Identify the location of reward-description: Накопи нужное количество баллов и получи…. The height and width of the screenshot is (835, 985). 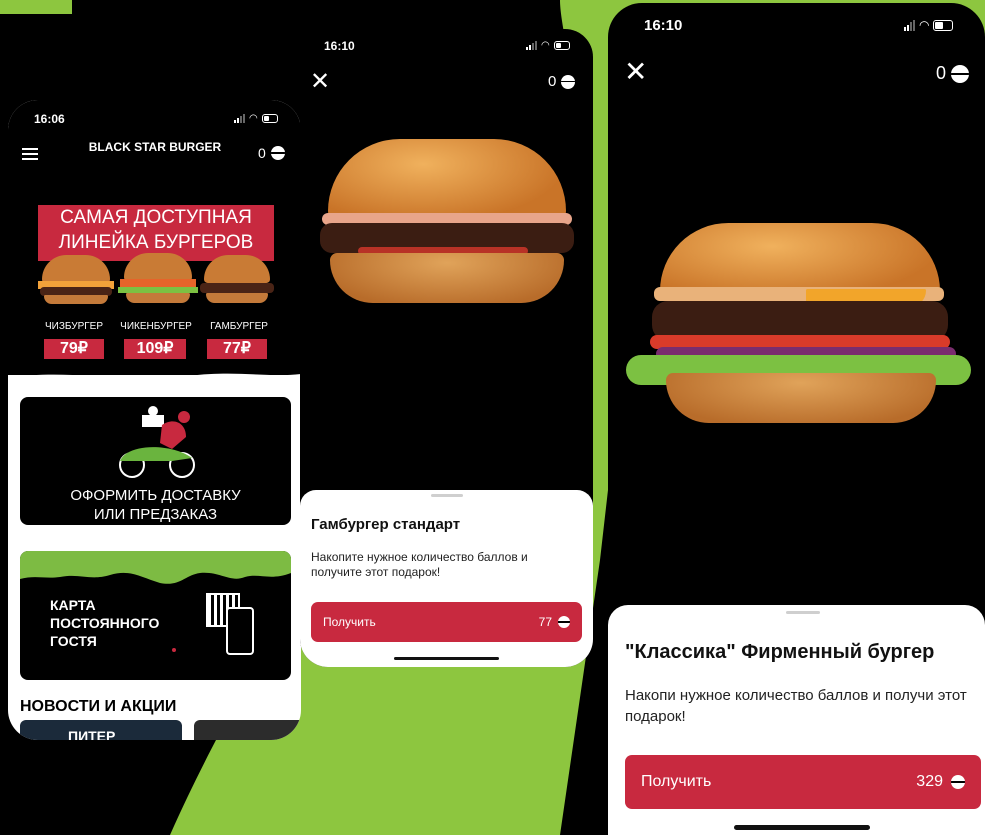
(796, 706).